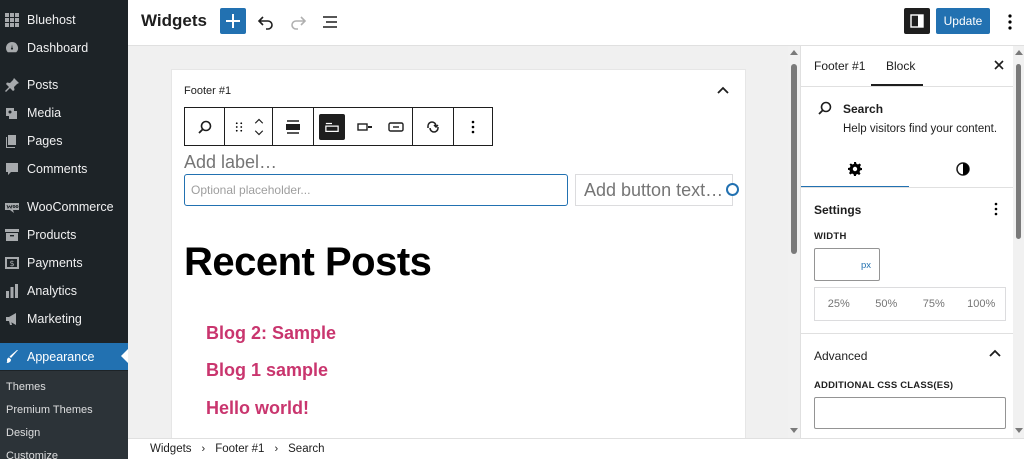 The height and width of the screenshot is (459, 1024). I want to click on menu-label: Payments, so click(55, 263).